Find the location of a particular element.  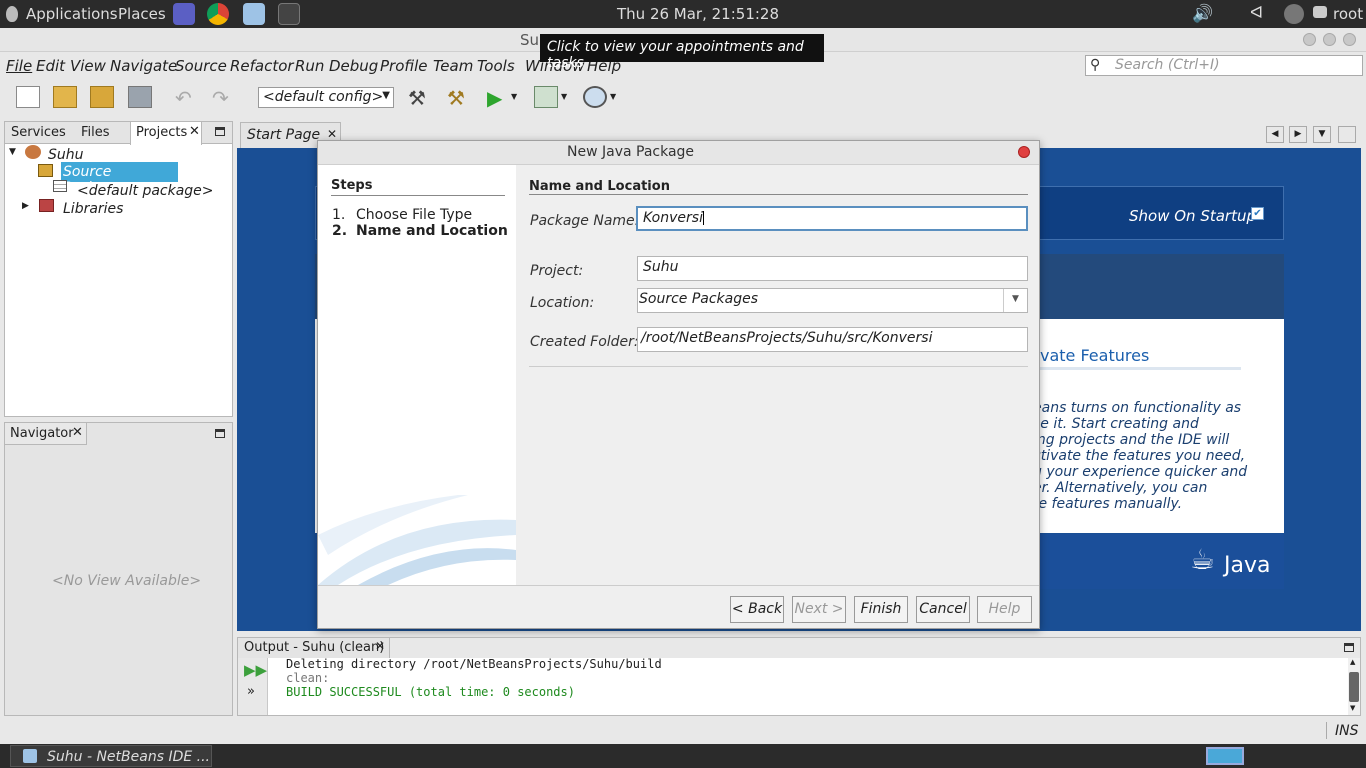

chat-icon is located at coordinates (1320, 12).